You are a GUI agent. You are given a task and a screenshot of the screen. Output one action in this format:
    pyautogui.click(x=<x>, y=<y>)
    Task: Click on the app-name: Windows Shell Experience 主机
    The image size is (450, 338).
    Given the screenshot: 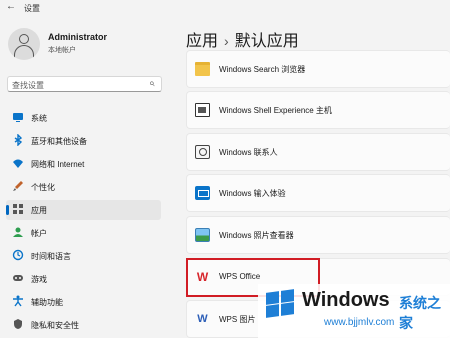 What is the action you would take?
    pyautogui.click(x=275, y=110)
    